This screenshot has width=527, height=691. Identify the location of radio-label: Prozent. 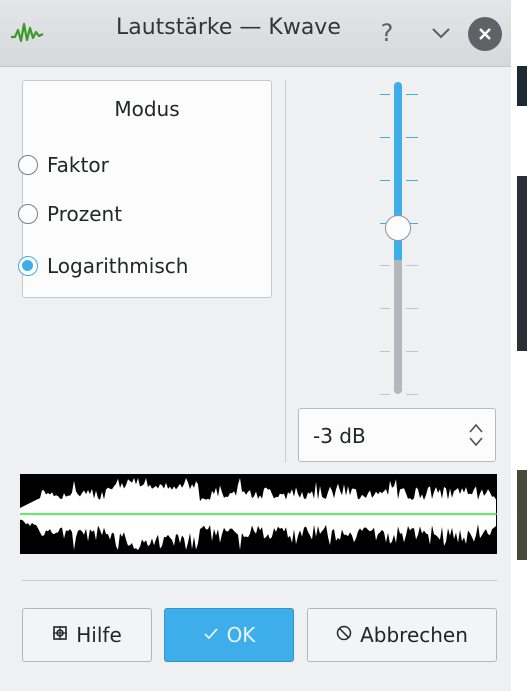
(85, 214).